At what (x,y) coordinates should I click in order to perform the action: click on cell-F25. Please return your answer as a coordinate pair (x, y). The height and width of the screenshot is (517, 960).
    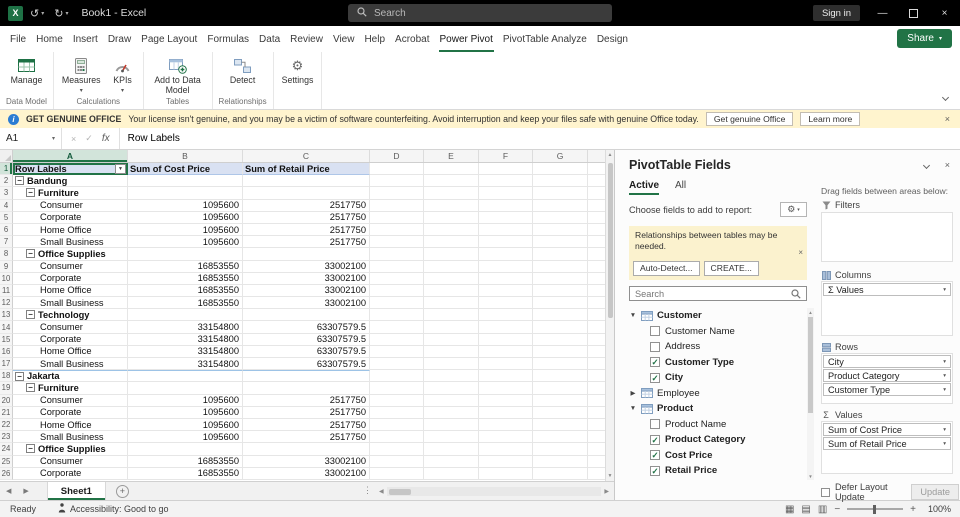
    Looking at the image, I should click on (506, 461).